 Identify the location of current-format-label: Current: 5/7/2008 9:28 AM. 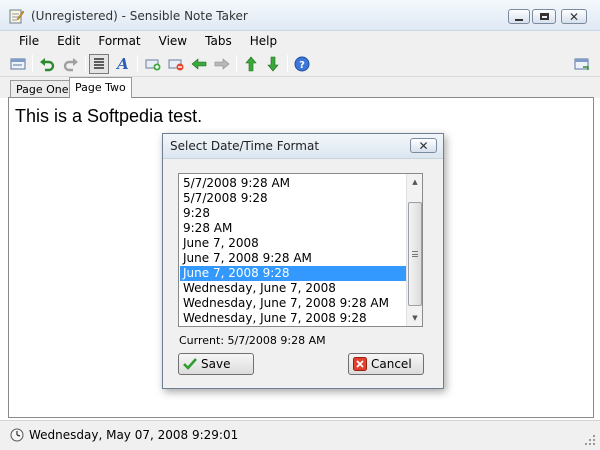
(252, 340).